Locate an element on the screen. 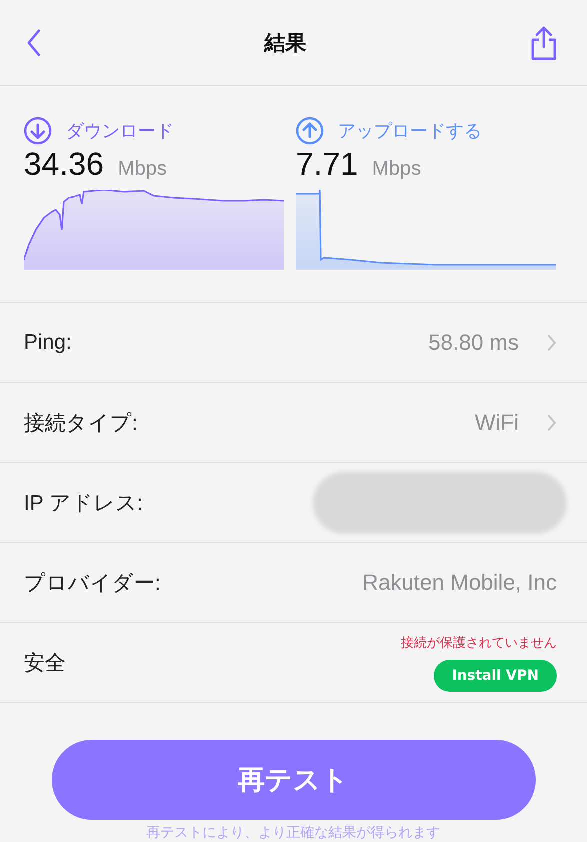 This screenshot has width=587, height=842. row-value: 58.80 ms is located at coordinates (473, 343).